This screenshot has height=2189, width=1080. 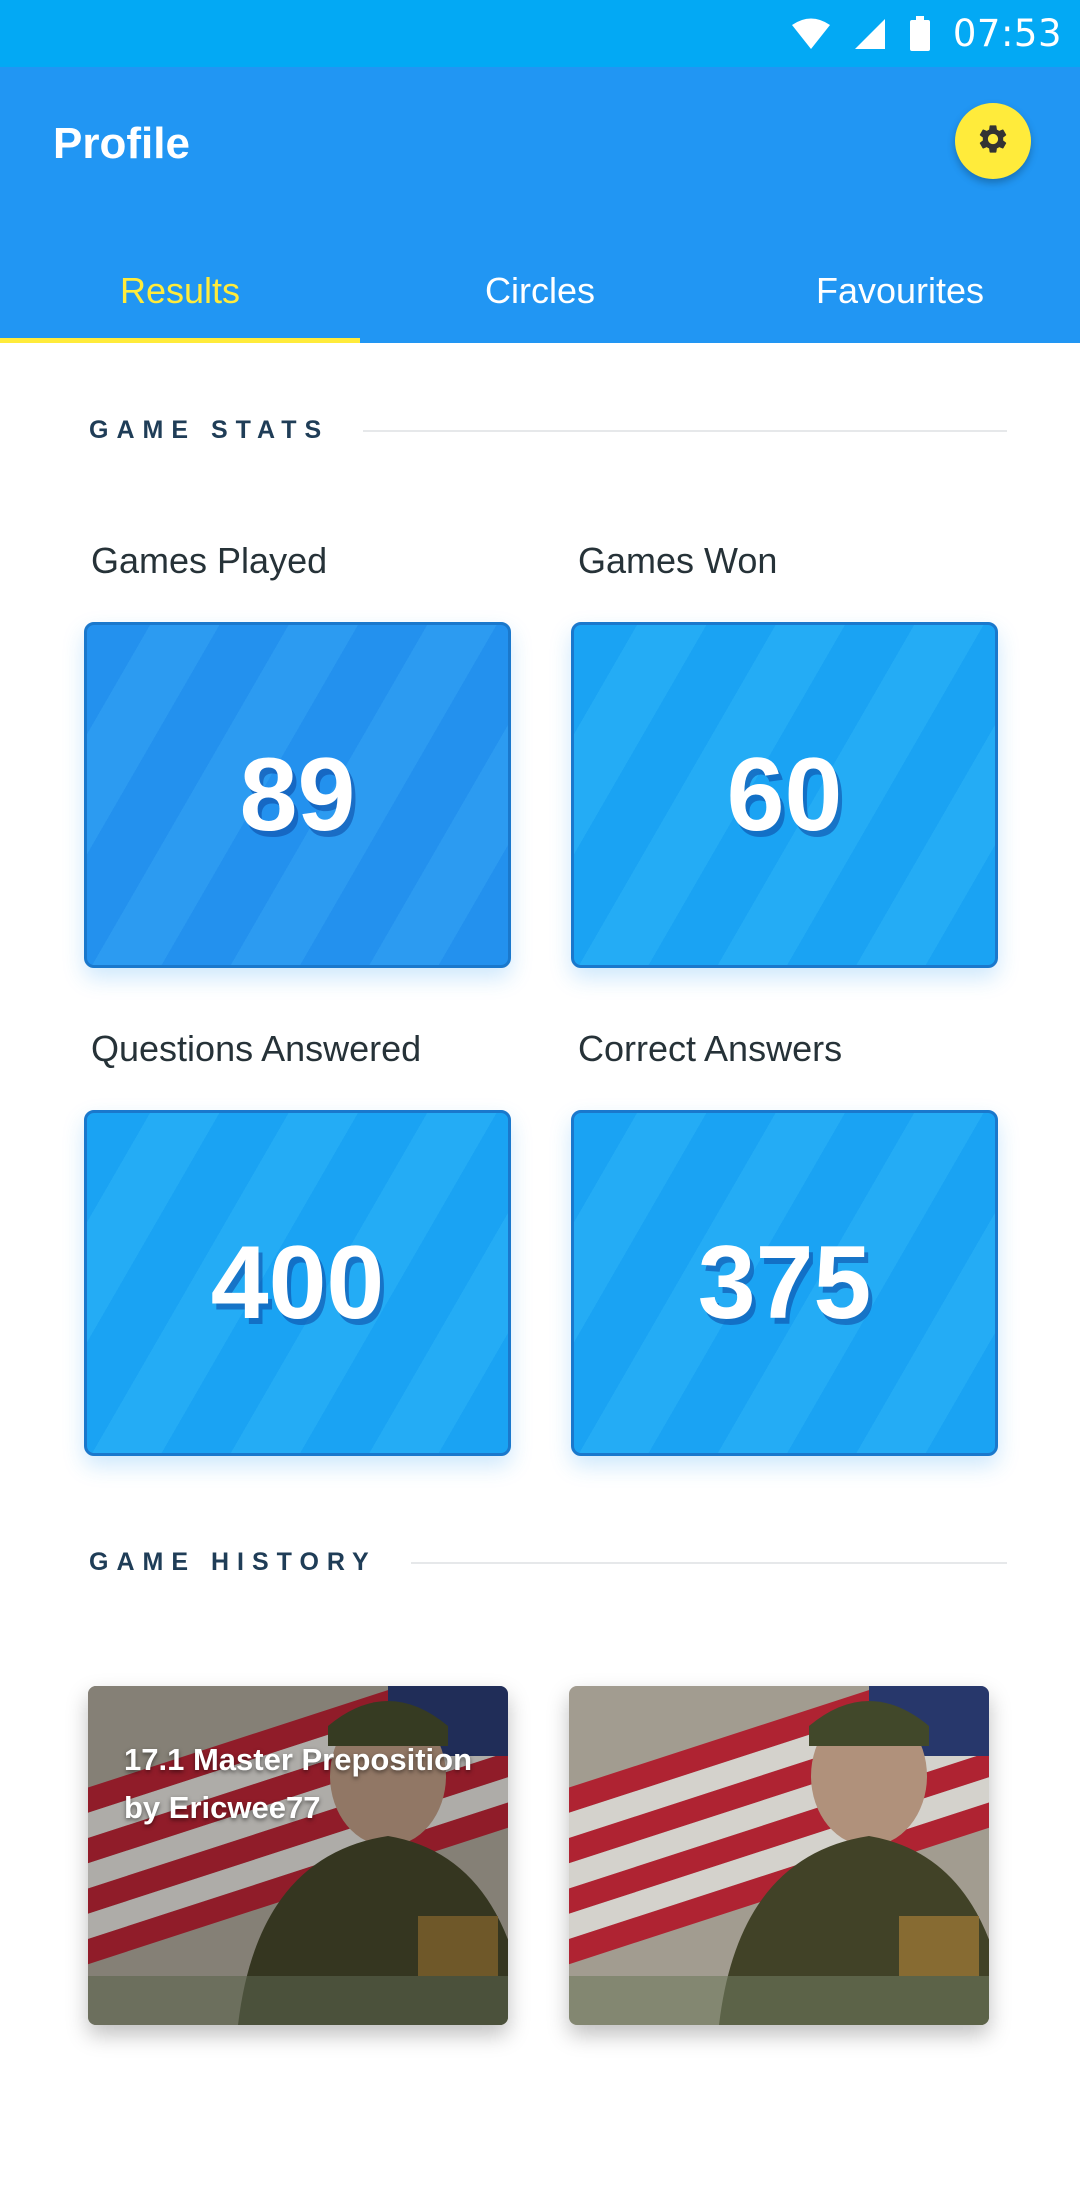 I want to click on history-card: 17.1 Master Preposition by Ericwee77, so click(x=298, y=1855).